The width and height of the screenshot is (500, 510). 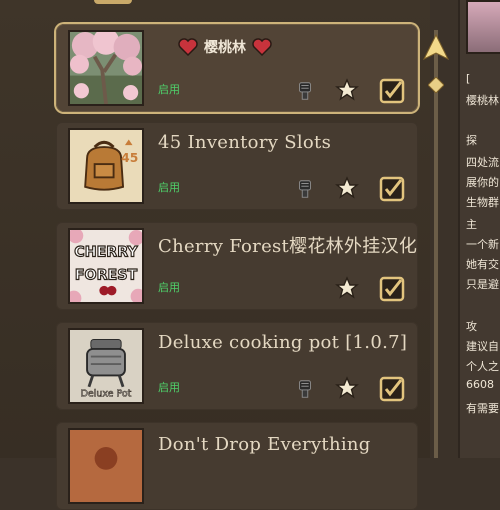 What do you see at coordinates (482, 346) in the screenshot?
I see `details-line: 建议自` at bounding box center [482, 346].